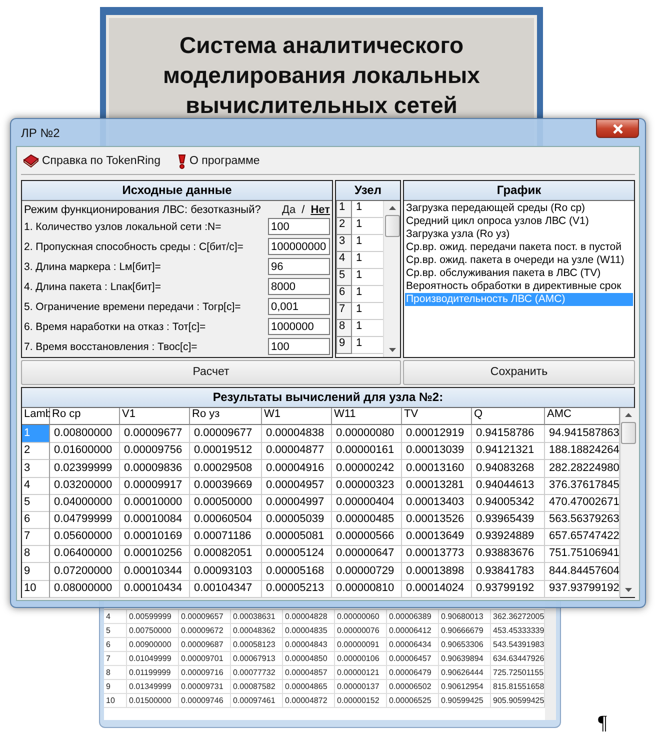  Describe the element at coordinates (297, 469) in the screenshot. I see `table-cell: 0.00004916` at that location.